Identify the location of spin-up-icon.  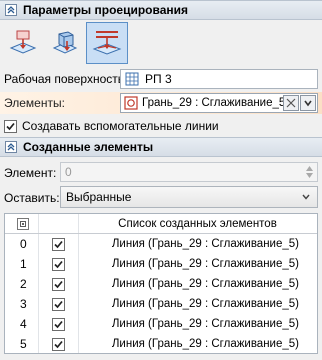
(309, 168).